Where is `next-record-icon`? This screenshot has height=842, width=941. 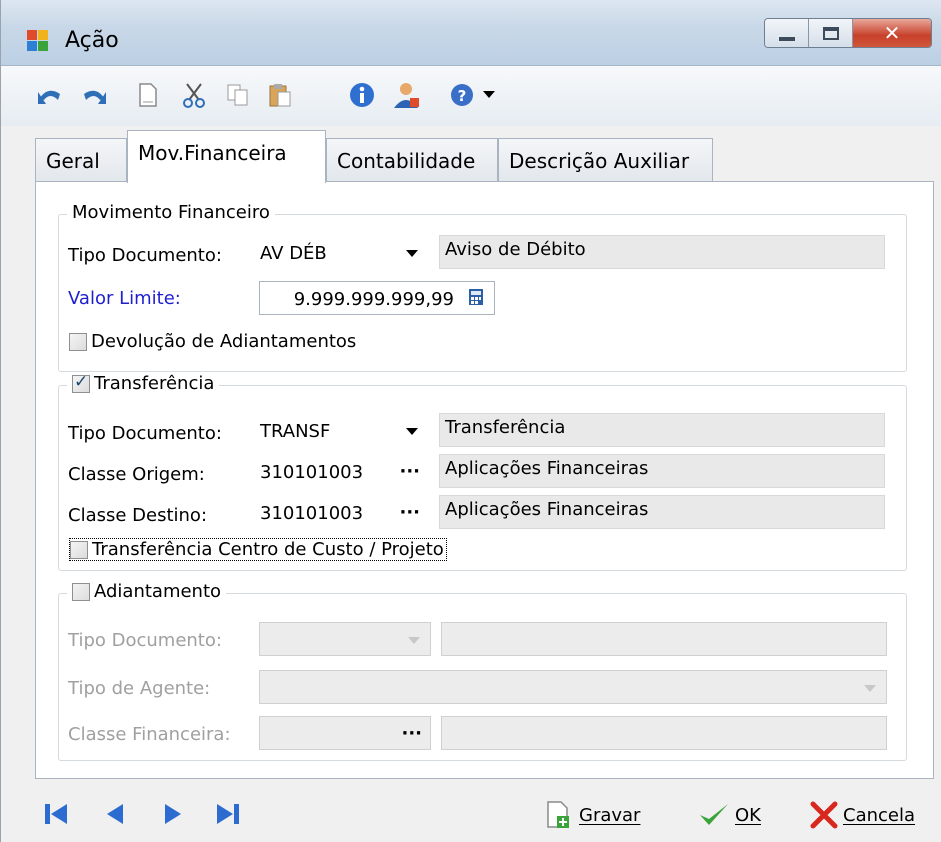
next-record-icon is located at coordinates (173, 814).